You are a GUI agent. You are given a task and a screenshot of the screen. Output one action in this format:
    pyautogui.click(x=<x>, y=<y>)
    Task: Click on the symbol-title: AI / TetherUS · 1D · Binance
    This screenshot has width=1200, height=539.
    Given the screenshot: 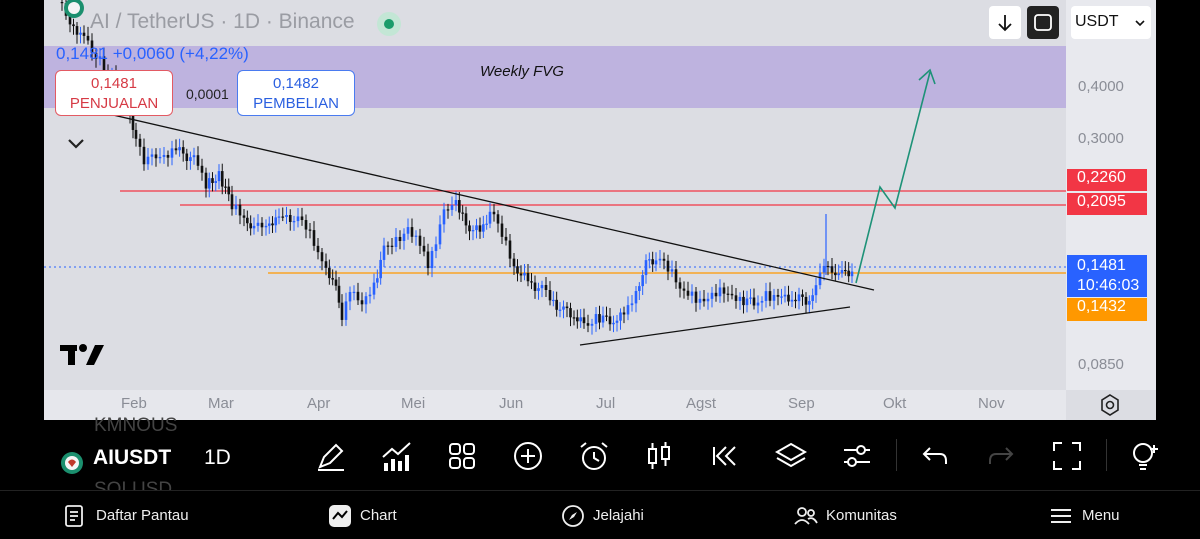 What is the action you would take?
    pyautogui.click(x=222, y=22)
    